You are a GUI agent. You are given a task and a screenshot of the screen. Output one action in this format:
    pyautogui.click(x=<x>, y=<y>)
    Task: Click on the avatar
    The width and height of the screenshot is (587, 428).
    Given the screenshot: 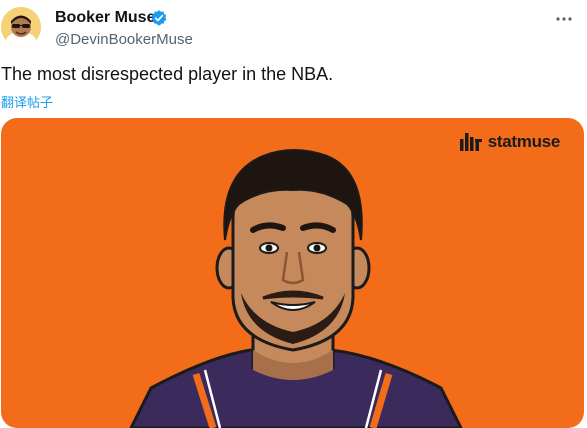 What is the action you would take?
    pyautogui.click(x=21, y=27)
    